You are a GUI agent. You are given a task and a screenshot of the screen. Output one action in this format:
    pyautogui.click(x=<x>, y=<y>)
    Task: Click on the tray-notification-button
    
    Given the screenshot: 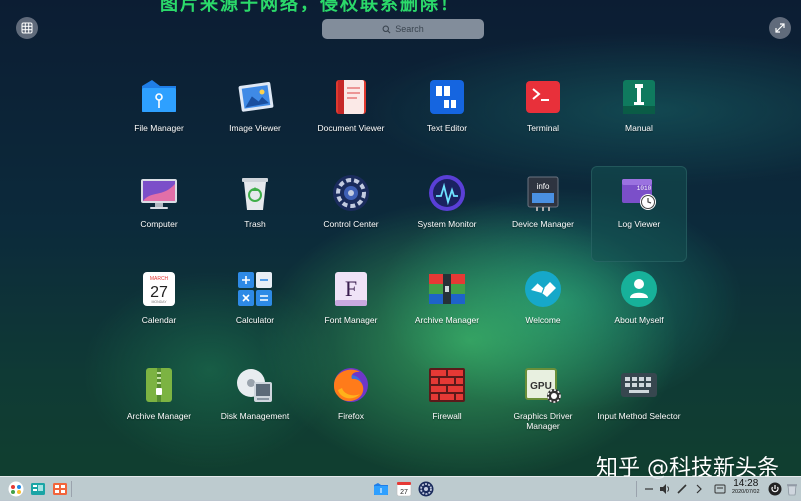 What is the action you would take?
    pyautogui.click(x=719, y=488)
    